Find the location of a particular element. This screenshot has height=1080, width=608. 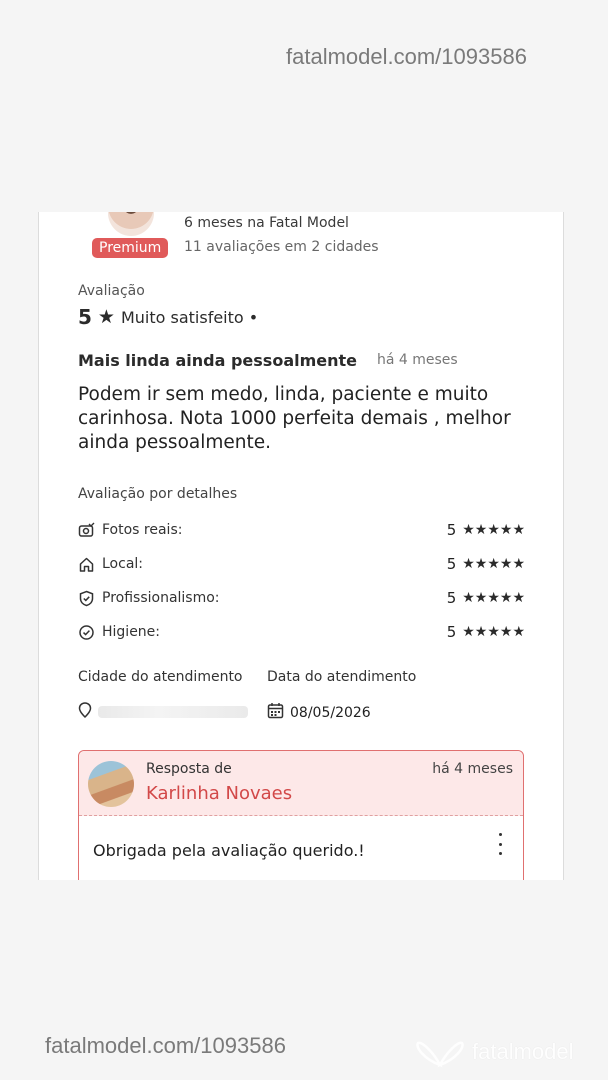

review-time: há 4 meses is located at coordinates (417, 360).